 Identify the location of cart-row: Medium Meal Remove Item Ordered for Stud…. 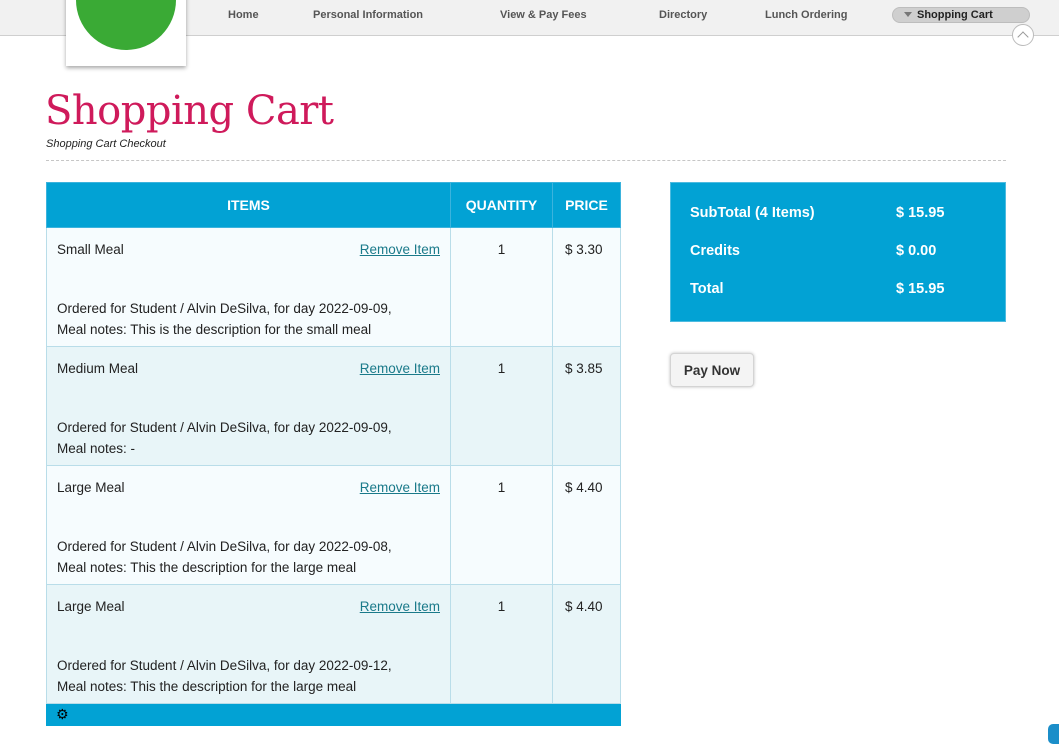
(333, 406).